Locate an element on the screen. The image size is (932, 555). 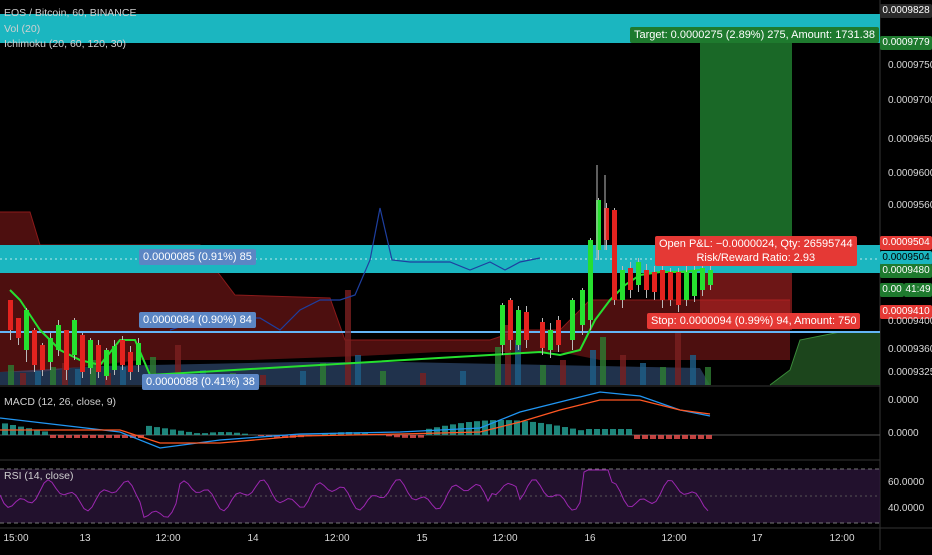
ichimoku-legend: Ichimoku (20, 60, 120, 30) is located at coordinates (65, 44).